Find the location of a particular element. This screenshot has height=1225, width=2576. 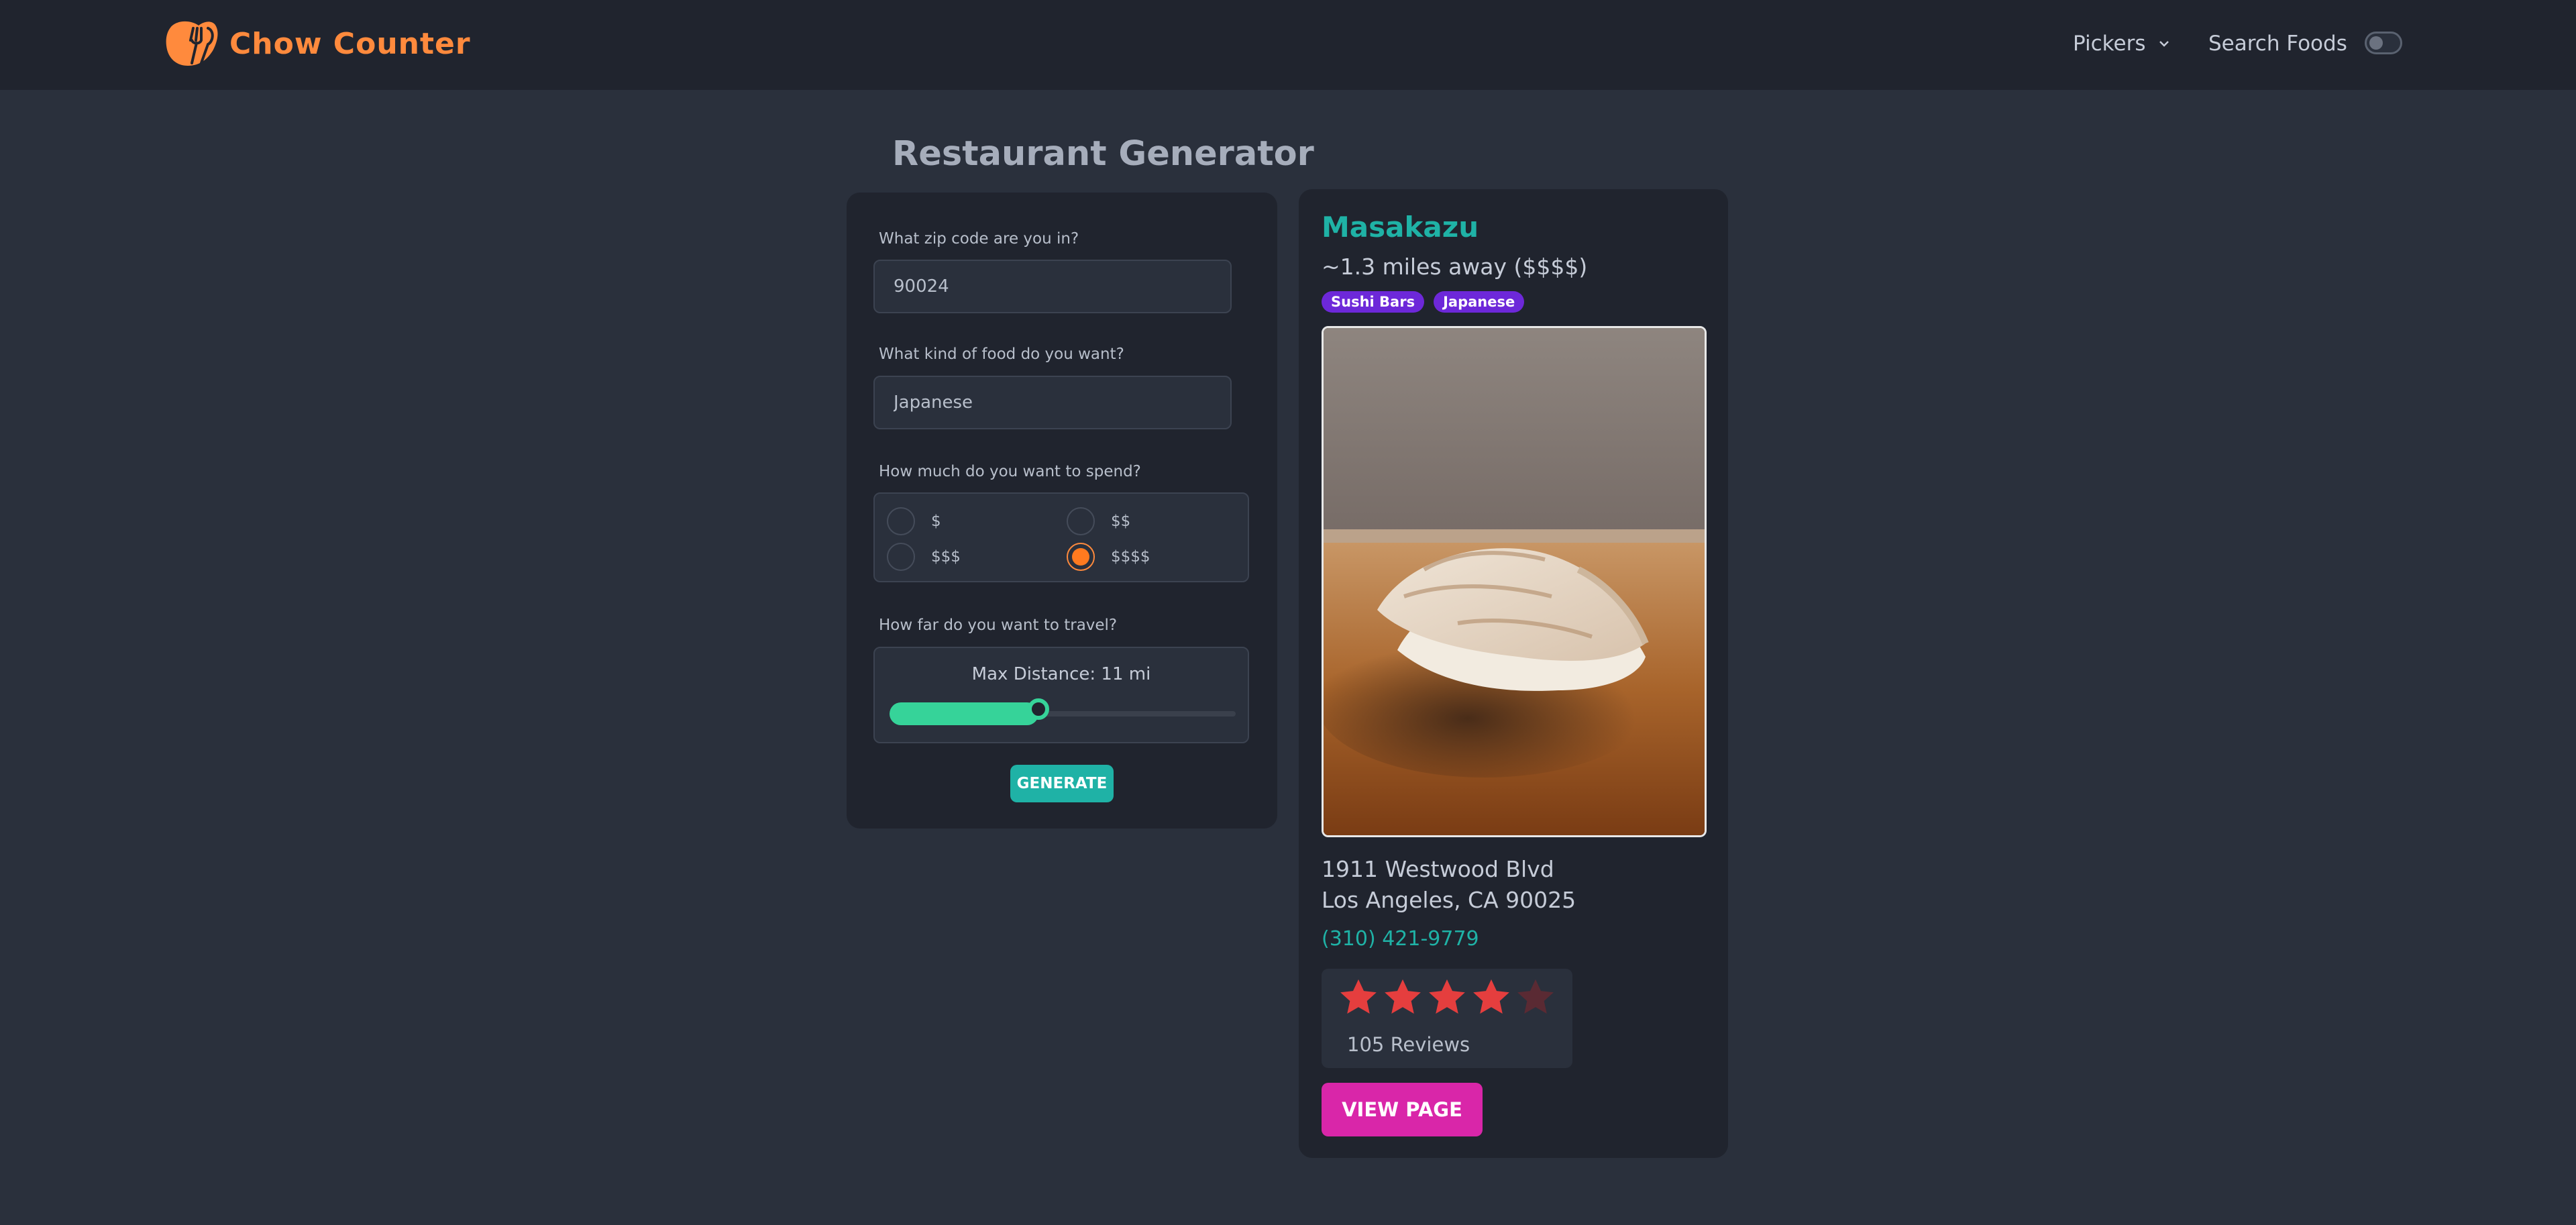

view-page-button: VIEW PAGE is located at coordinates (1402, 1109).